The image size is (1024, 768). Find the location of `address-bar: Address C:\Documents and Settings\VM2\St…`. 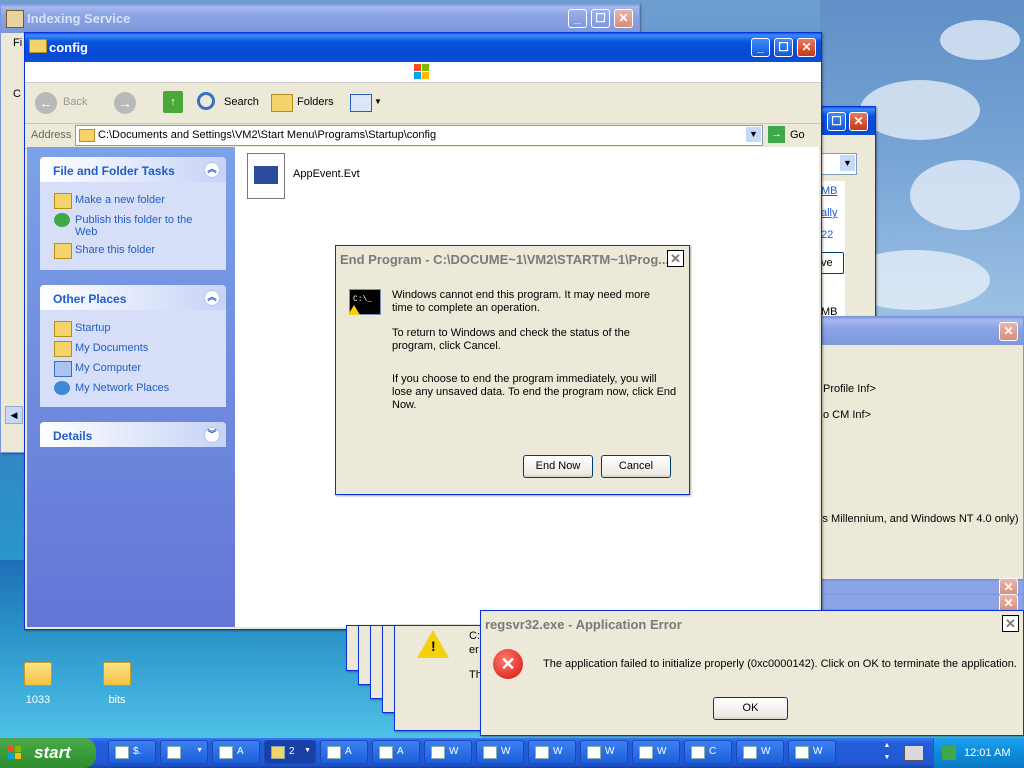

address-bar: Address C:\Documents and Settings\VM2\St… is located at coordinates (423, 136).